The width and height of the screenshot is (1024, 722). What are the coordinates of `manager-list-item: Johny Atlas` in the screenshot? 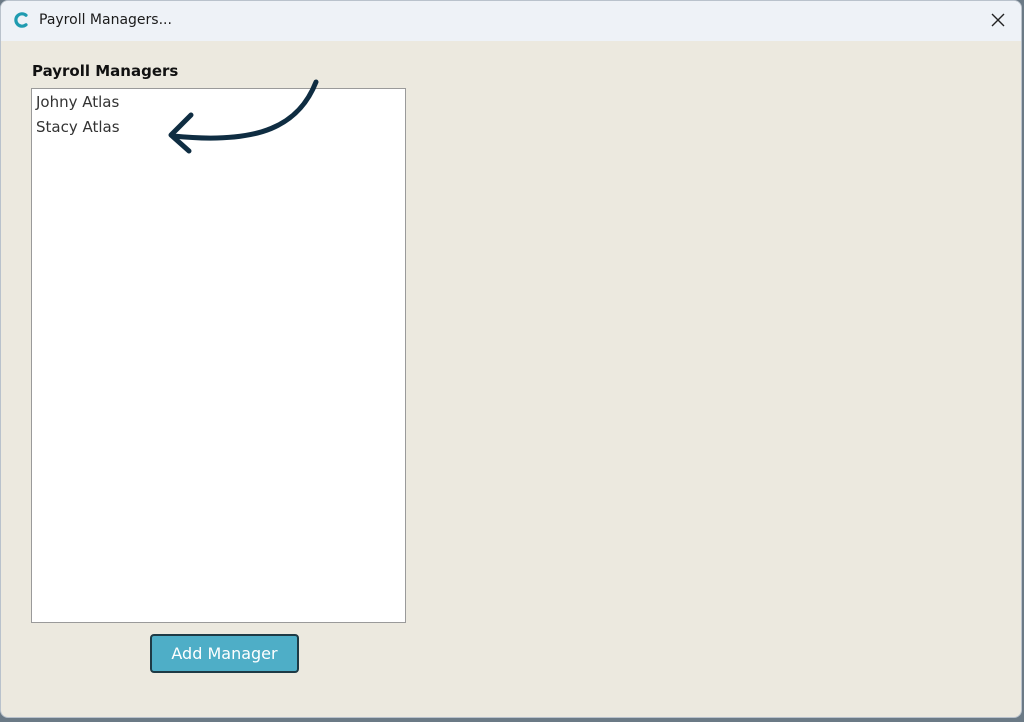 It's located at (77, 102).